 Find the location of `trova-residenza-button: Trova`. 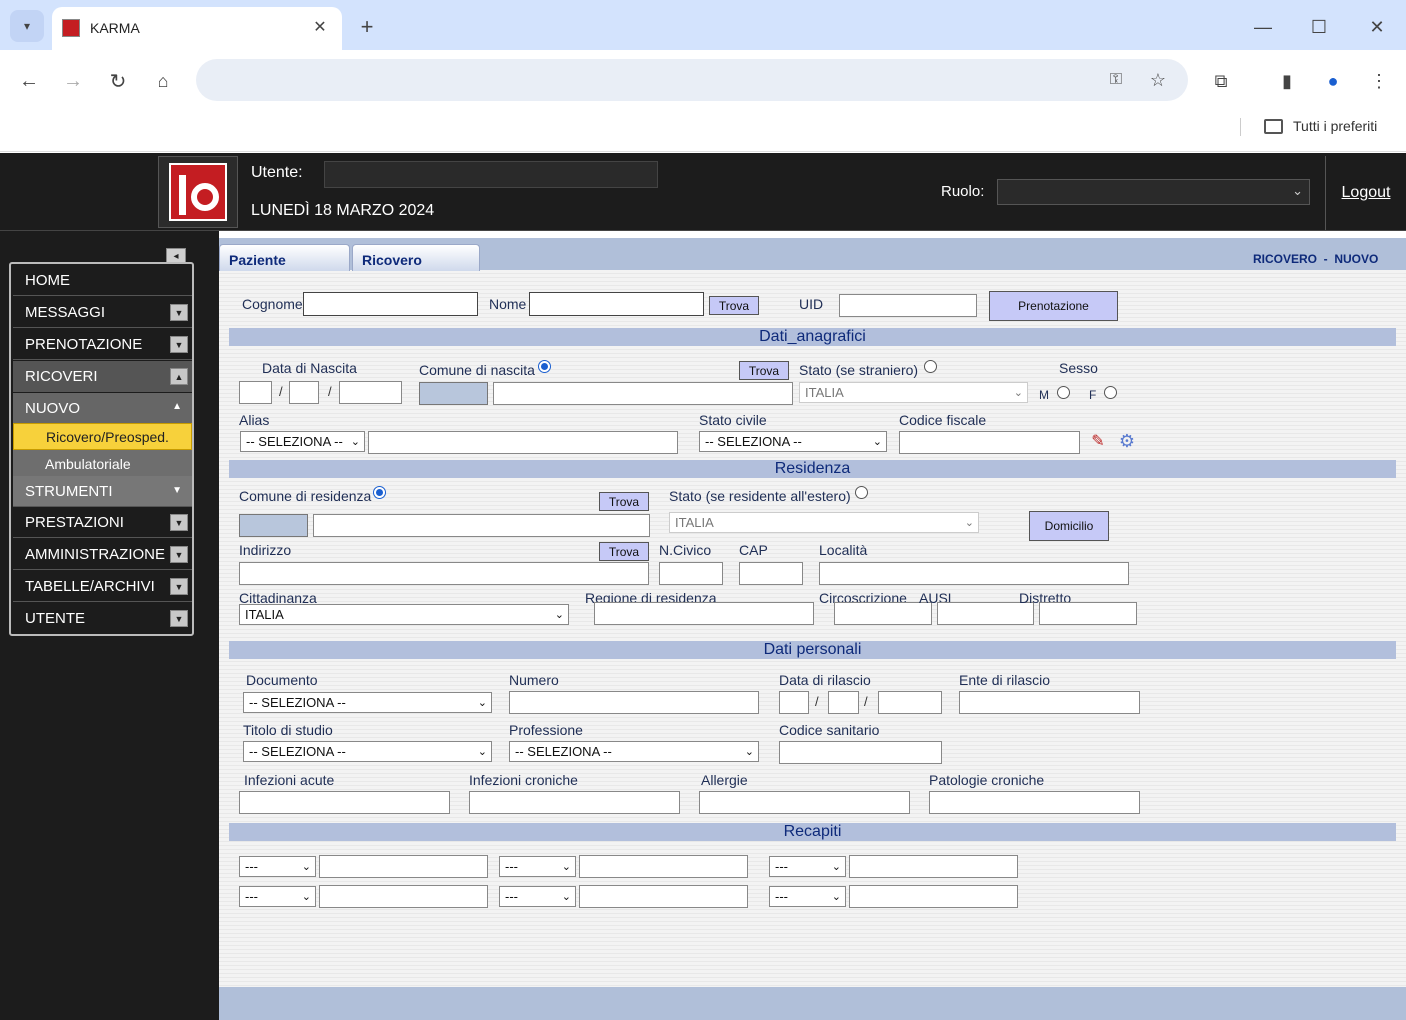

trova-residenza-button: Trova is located at coordinates (624, 501).